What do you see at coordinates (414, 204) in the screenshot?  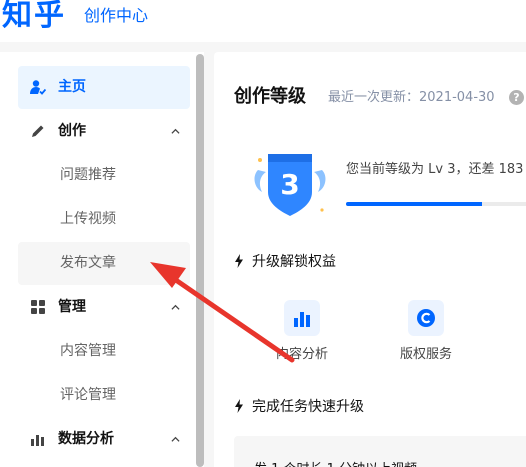 I see `level-progress-fill` at bounding box center [414, 204].